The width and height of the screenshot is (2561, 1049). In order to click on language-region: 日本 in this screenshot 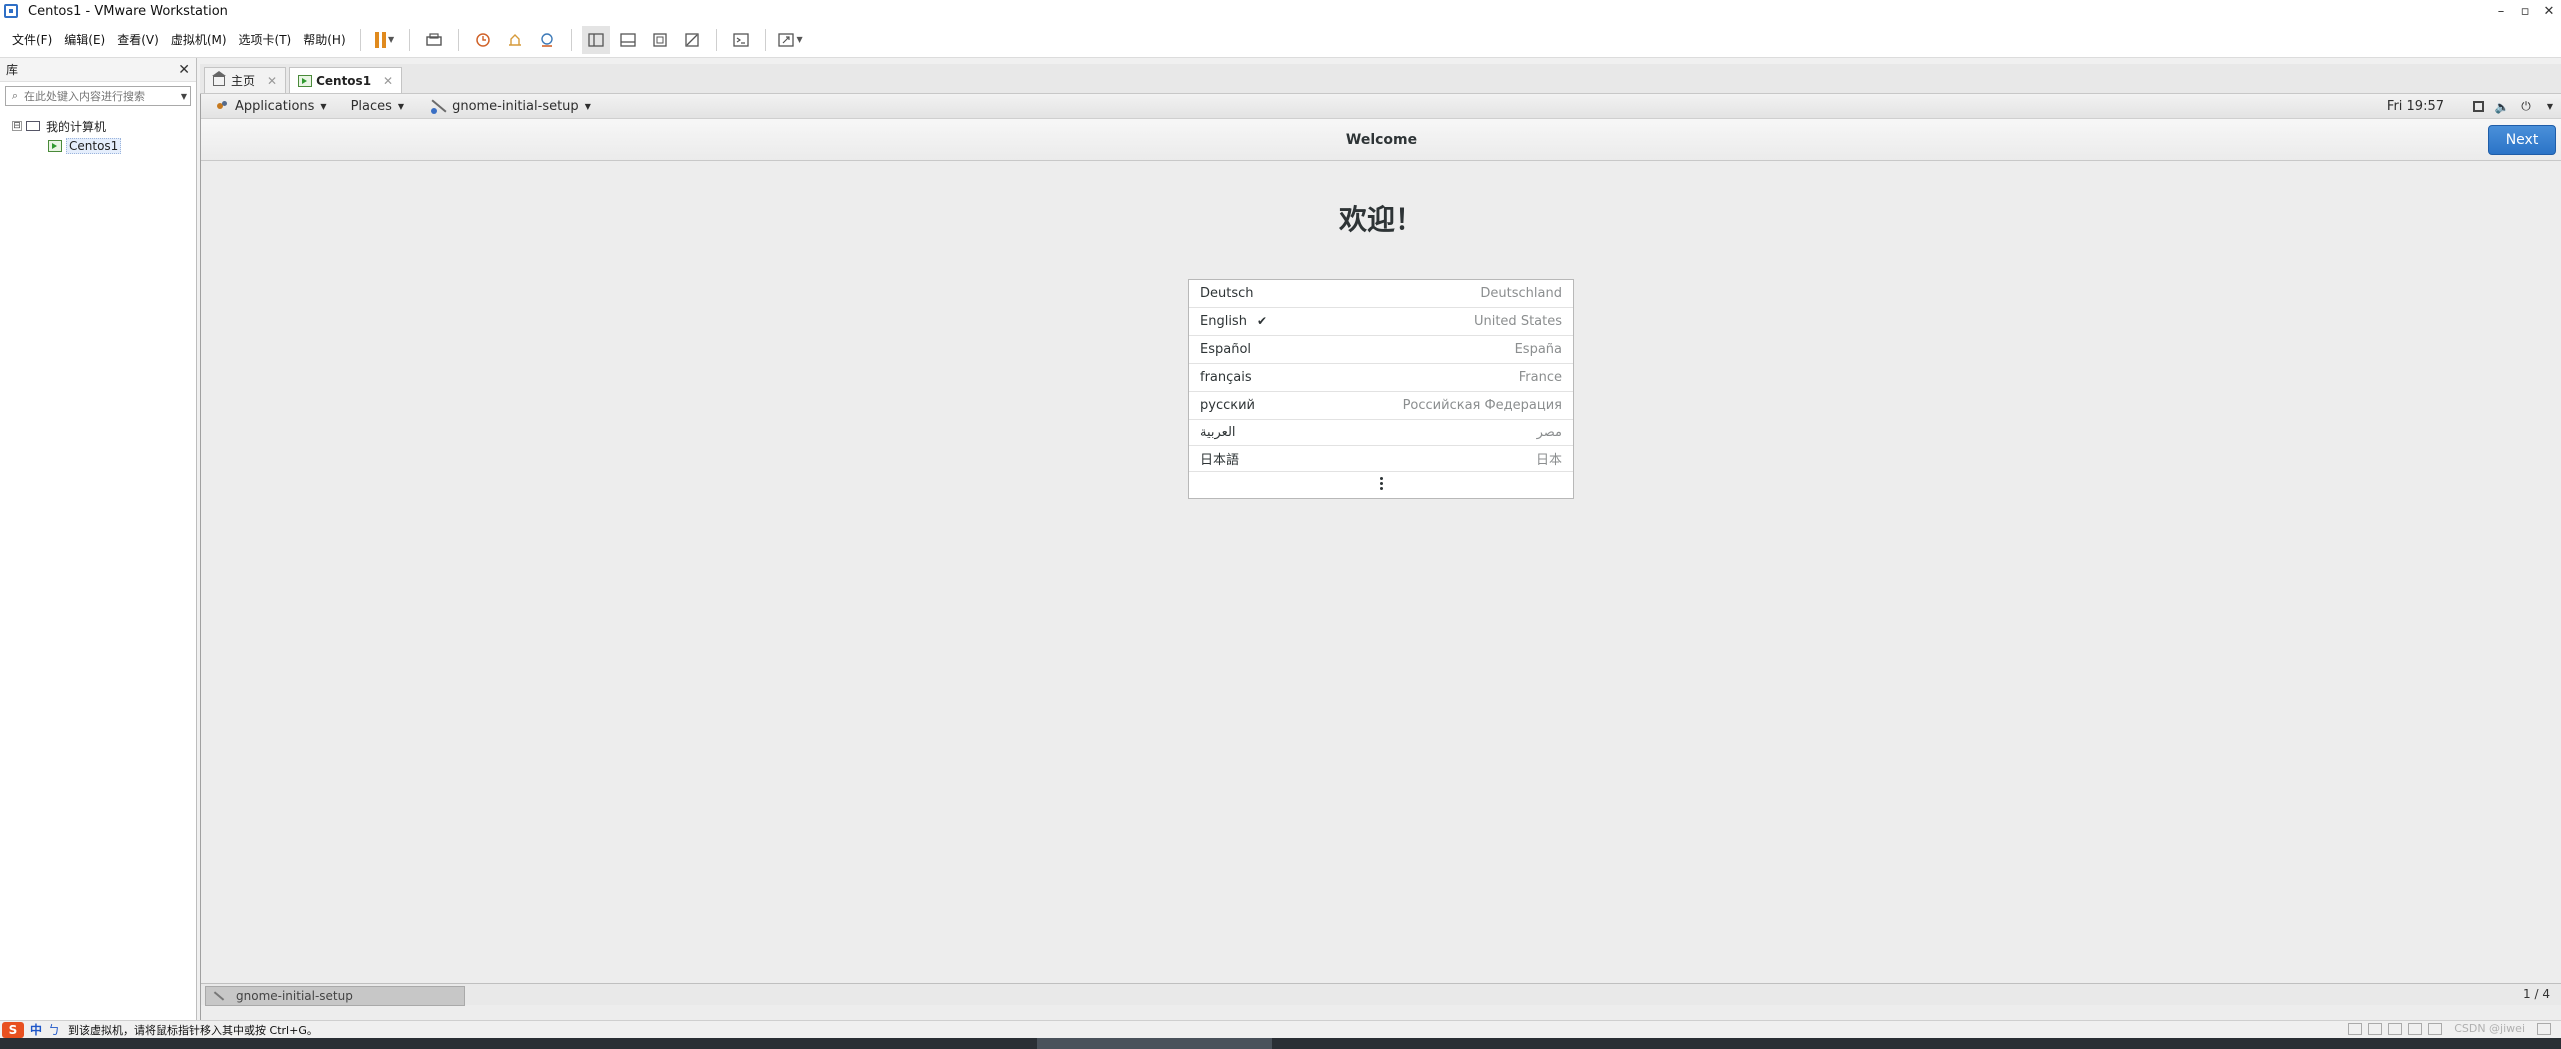, I will do `click(1548, 460)`.